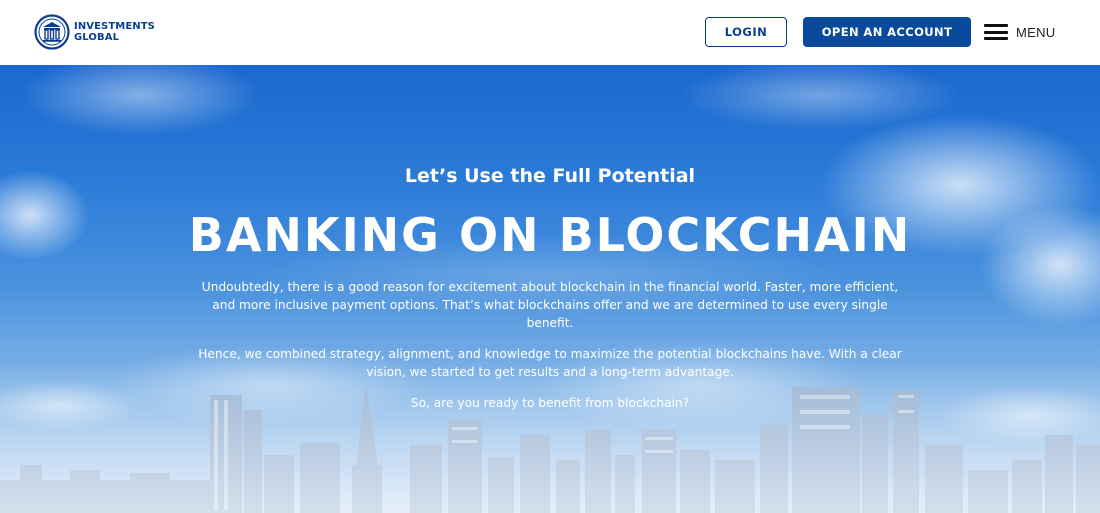 The image size is (1100, 513). I want to click on menu-button: MENU, so click(1019, 32).